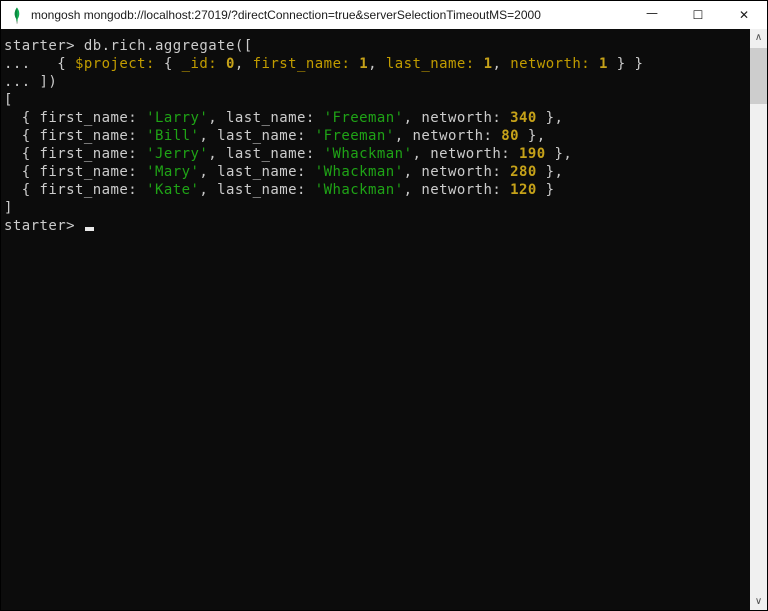  Describe the element at coordinates (17, 15) in the screenshot. I see `mongodb-leaf-icon` at that location.